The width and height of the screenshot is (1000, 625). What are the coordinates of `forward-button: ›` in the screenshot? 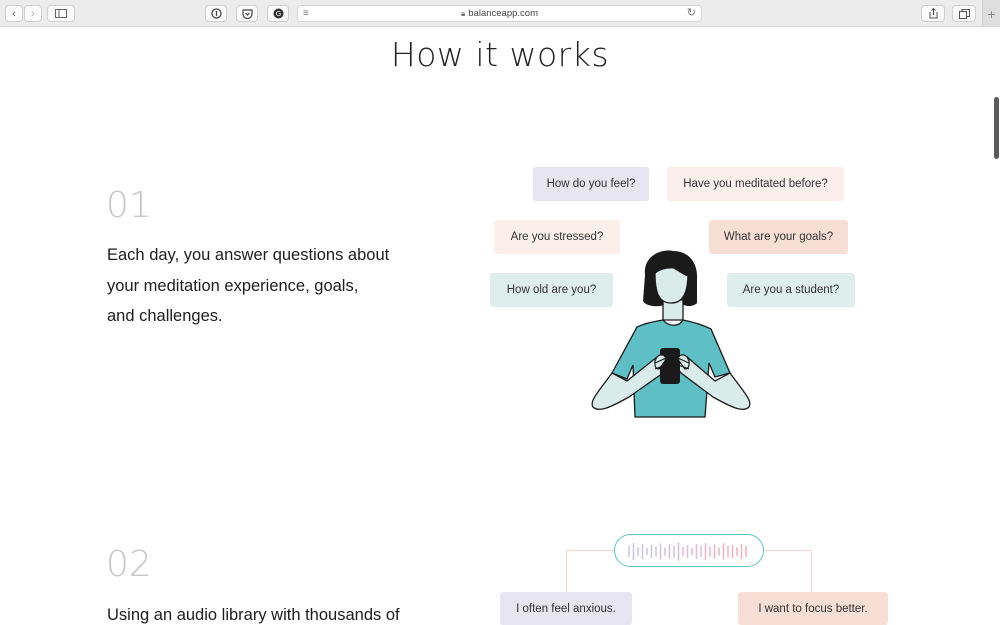 It's located at (33, 13).